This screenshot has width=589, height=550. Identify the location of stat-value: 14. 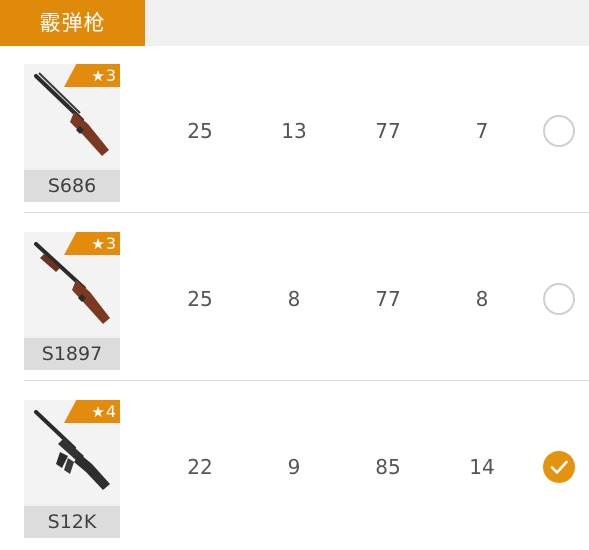
(482, 467).